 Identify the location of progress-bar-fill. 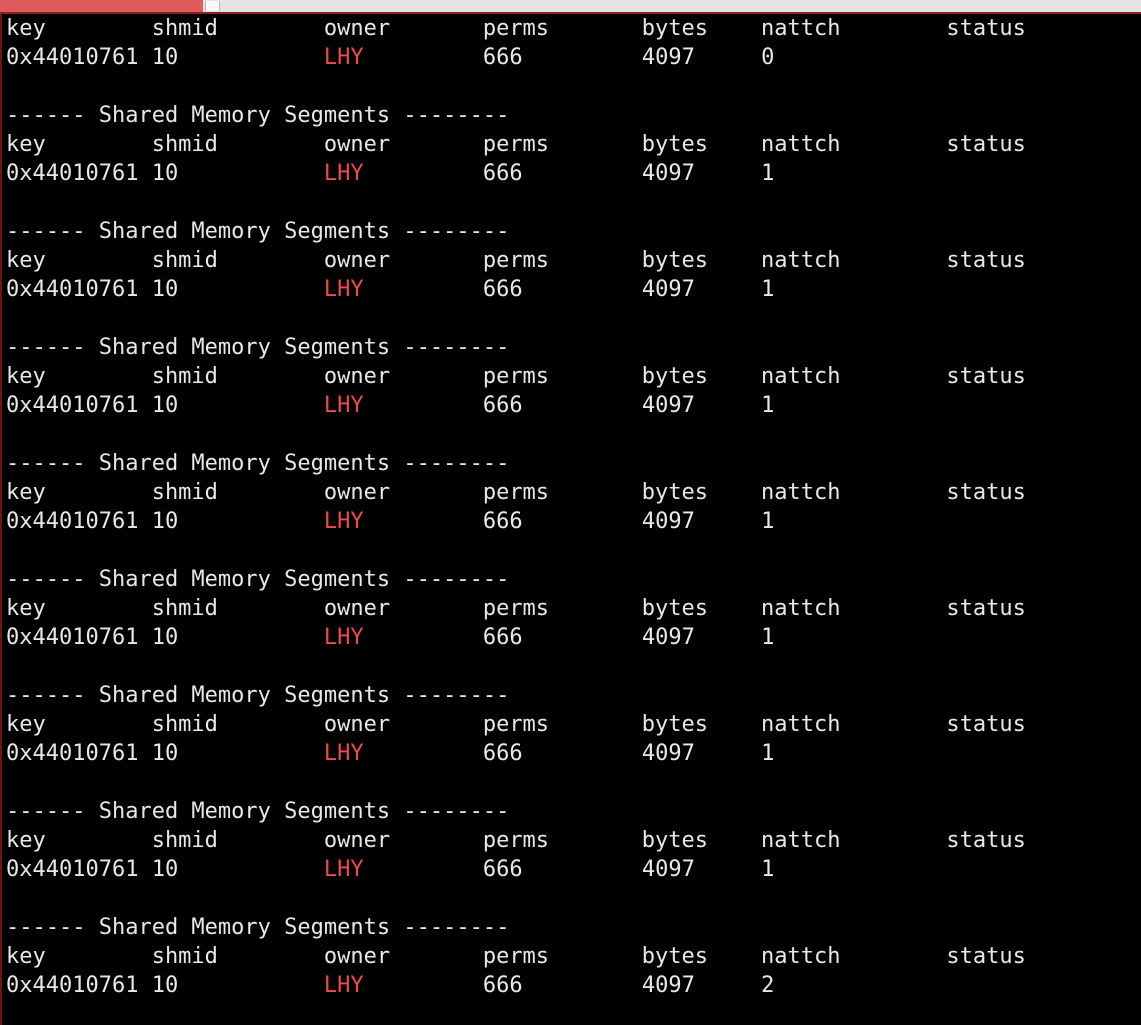
(101, 6).